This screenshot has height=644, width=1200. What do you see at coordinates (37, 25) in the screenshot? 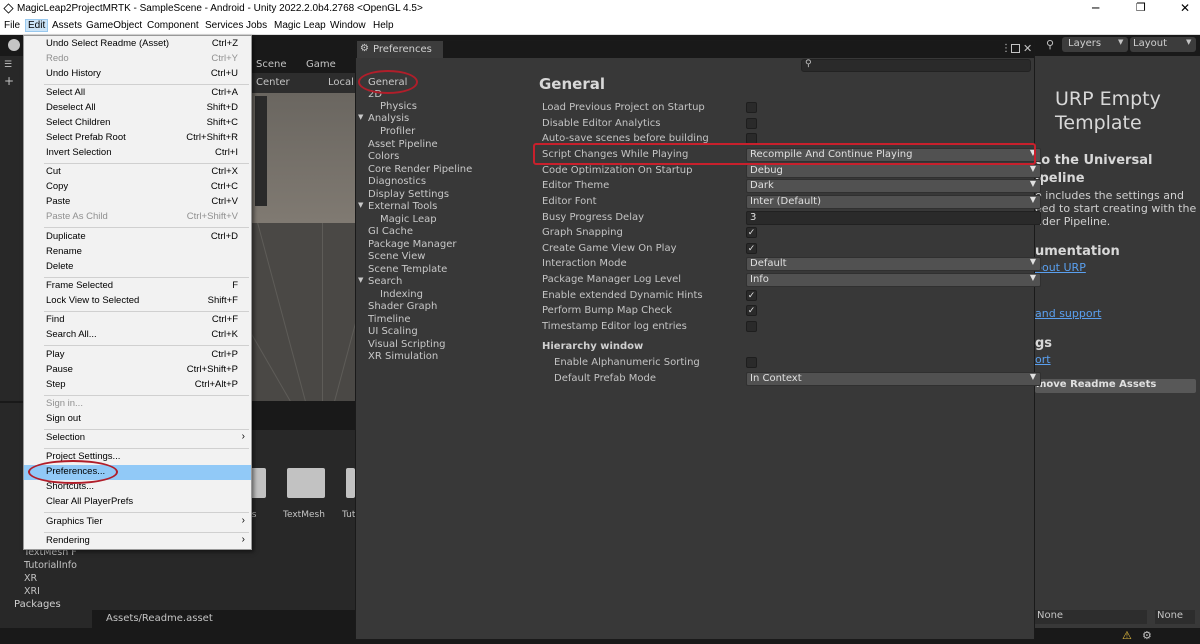
I see `menu-edit: Edit` at bounding box center [37, 25].